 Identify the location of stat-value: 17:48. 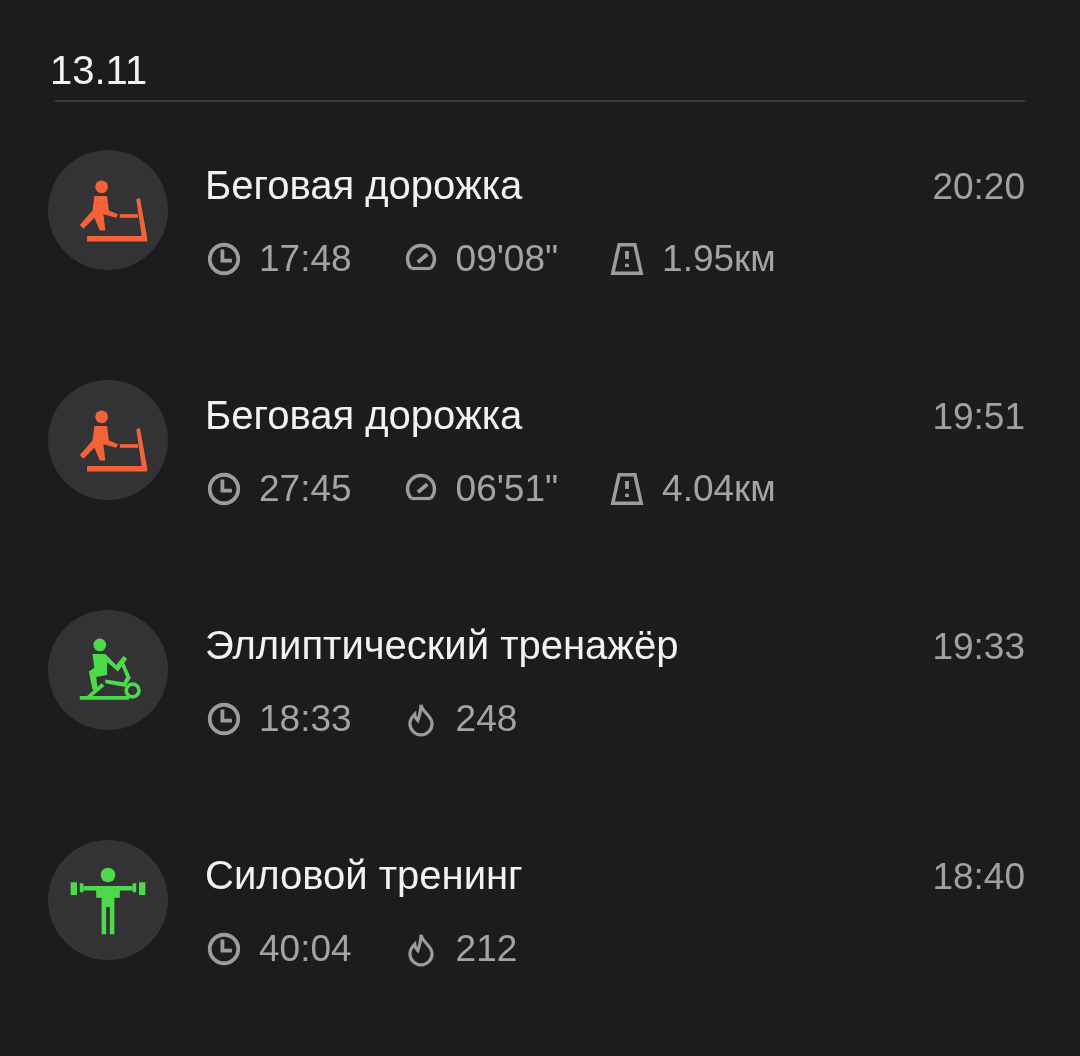
(305, 259).